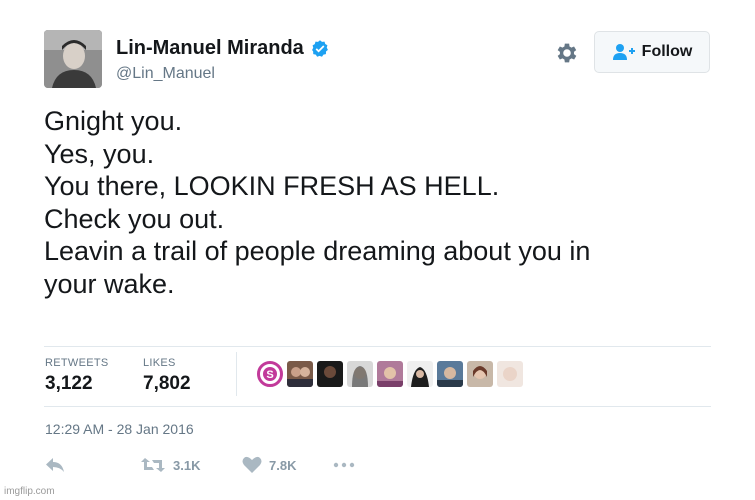  Describe the element at coordinates (236, 374) in the screenshot. I see `stats-separator` at that location.